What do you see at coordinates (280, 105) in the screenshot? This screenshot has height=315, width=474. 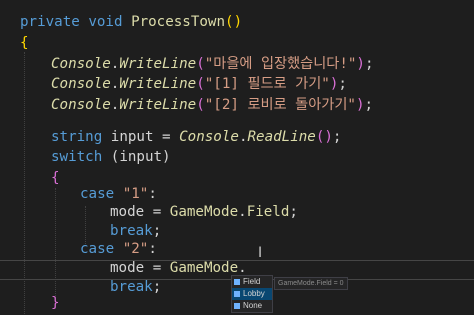 I see `string-literal: "[2] 로비로 돌아가기"` at bounding box center [280, 105].